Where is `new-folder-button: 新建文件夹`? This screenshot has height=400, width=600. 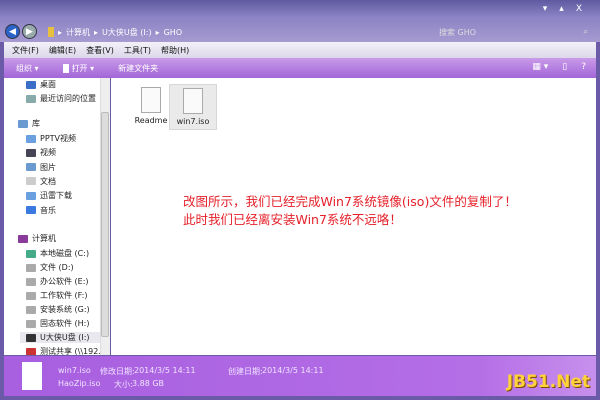 new-folder-button: 新建文件夹 is located at coordinates (138, 68).